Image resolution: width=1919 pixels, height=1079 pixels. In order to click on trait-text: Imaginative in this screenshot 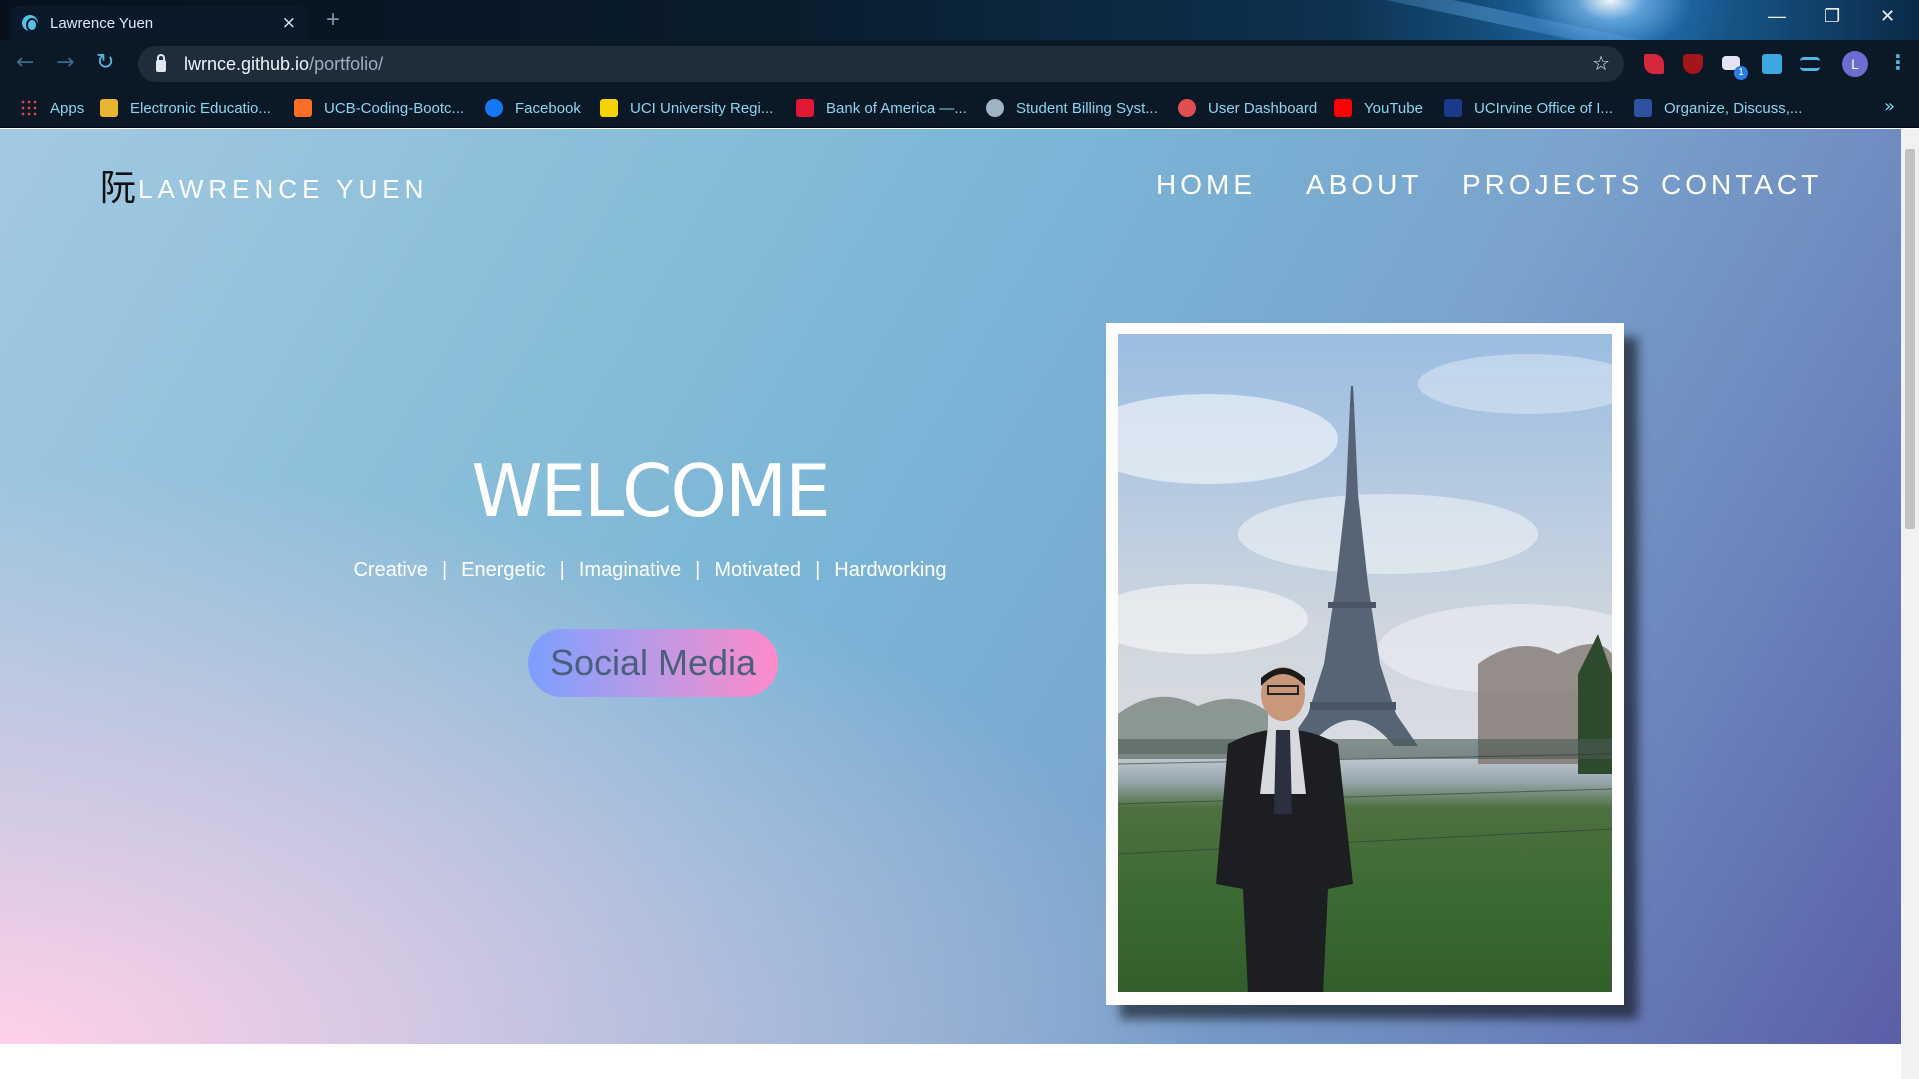, I will do `click(630, 570)`.